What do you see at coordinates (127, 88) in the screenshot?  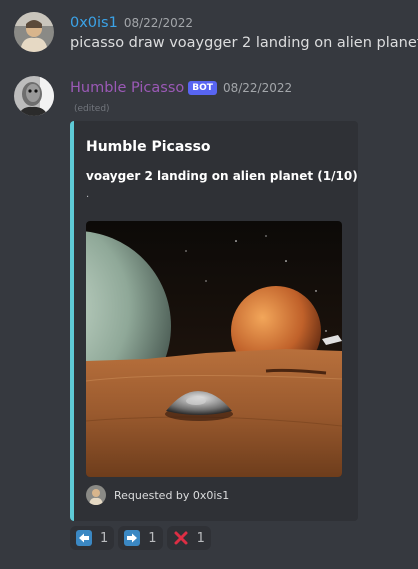 I see `username: Humble Picasso` at bounding box center [127, 88].